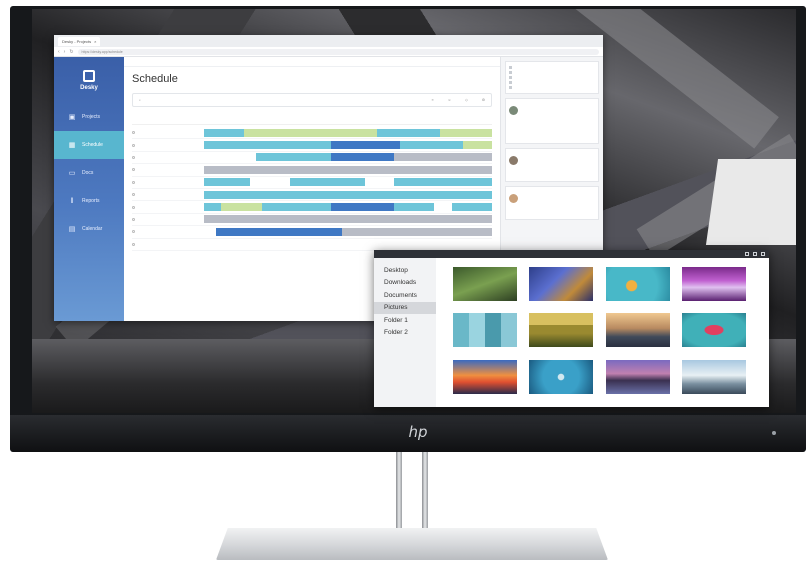  What do you see at coordinates (72, 229) in the screenshot?
I see `calendar-grid-icon: ▤` at bounding box center [72, 229].